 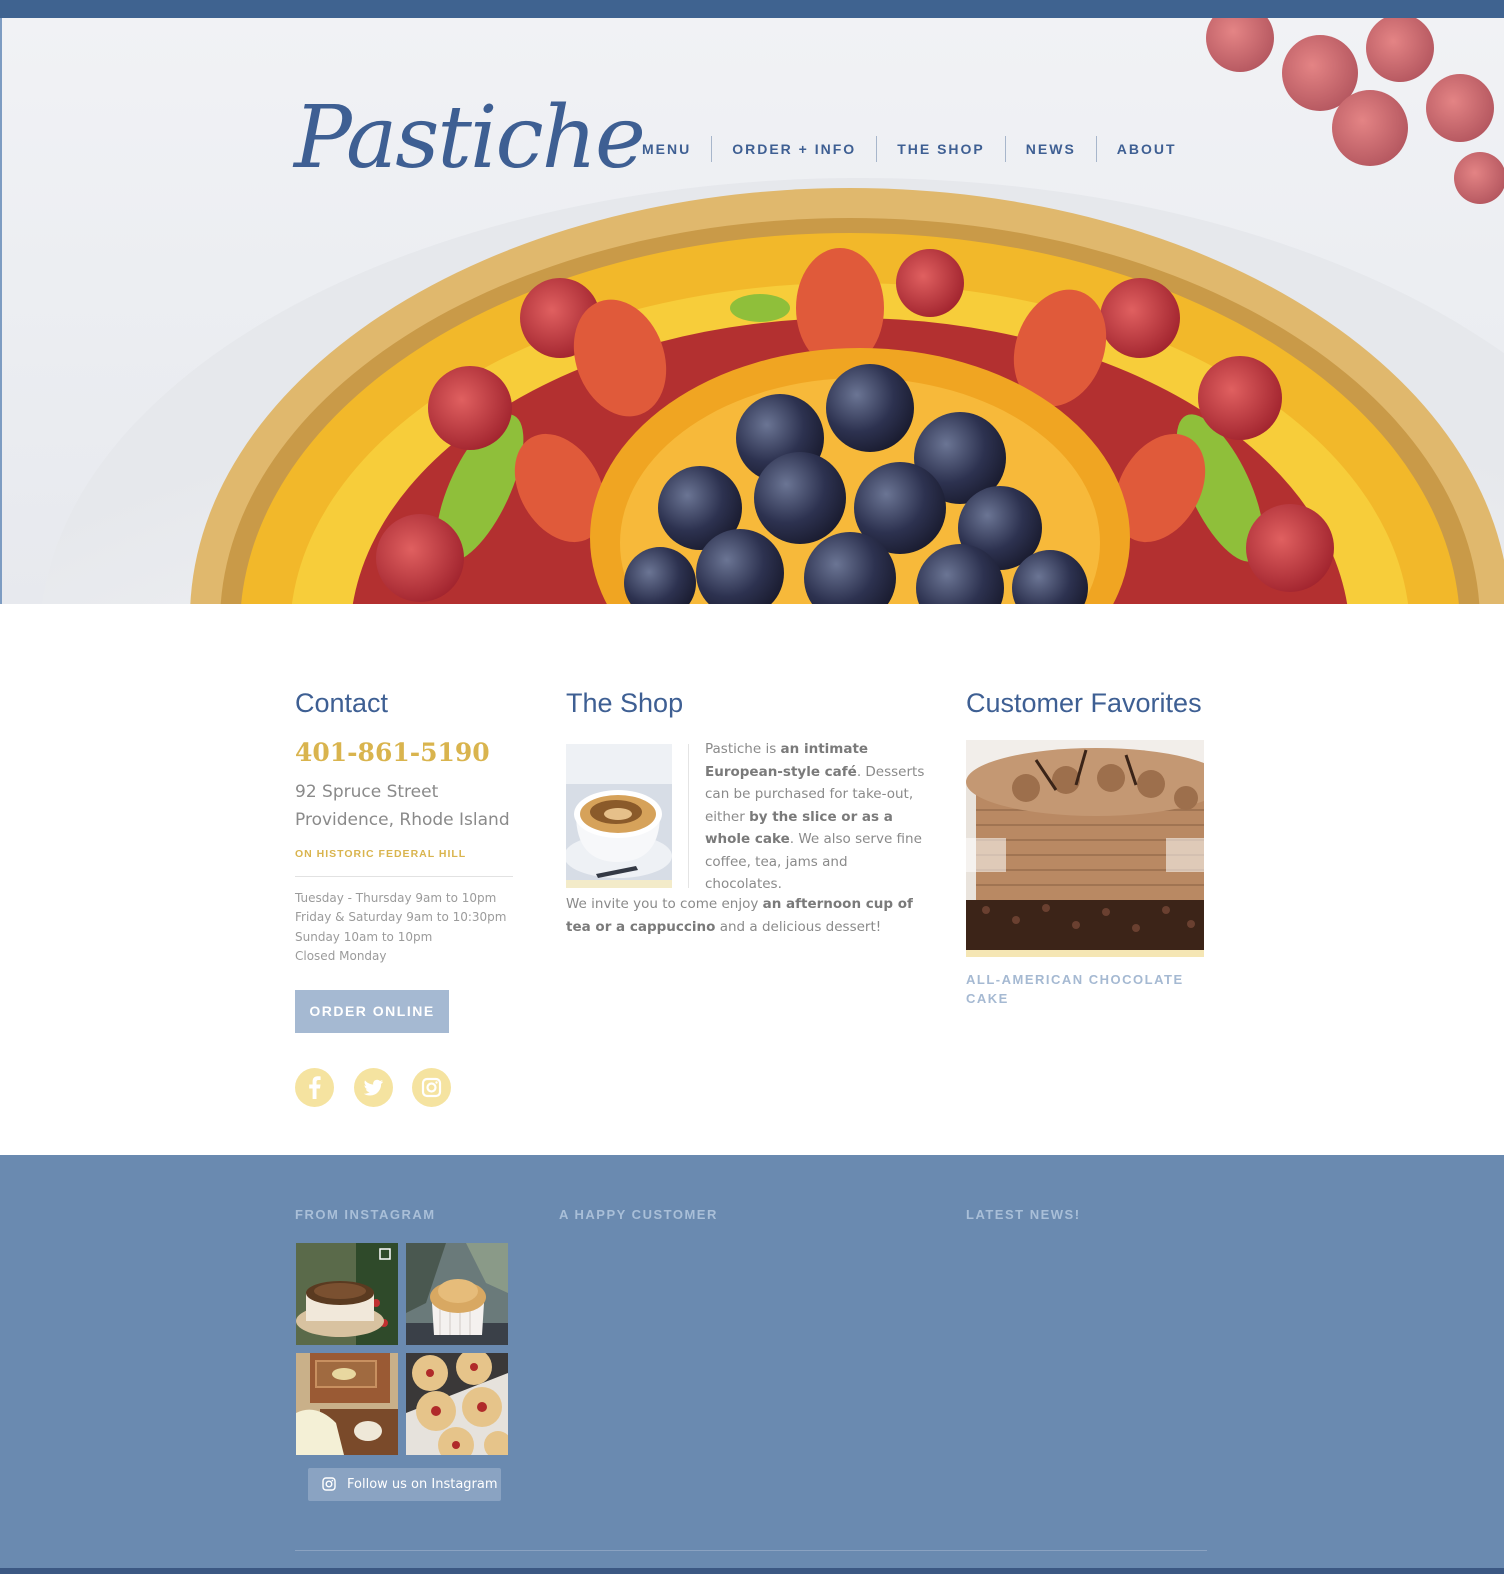 I want to click on bottom-accent-bar, so click(x=752, y=1571).